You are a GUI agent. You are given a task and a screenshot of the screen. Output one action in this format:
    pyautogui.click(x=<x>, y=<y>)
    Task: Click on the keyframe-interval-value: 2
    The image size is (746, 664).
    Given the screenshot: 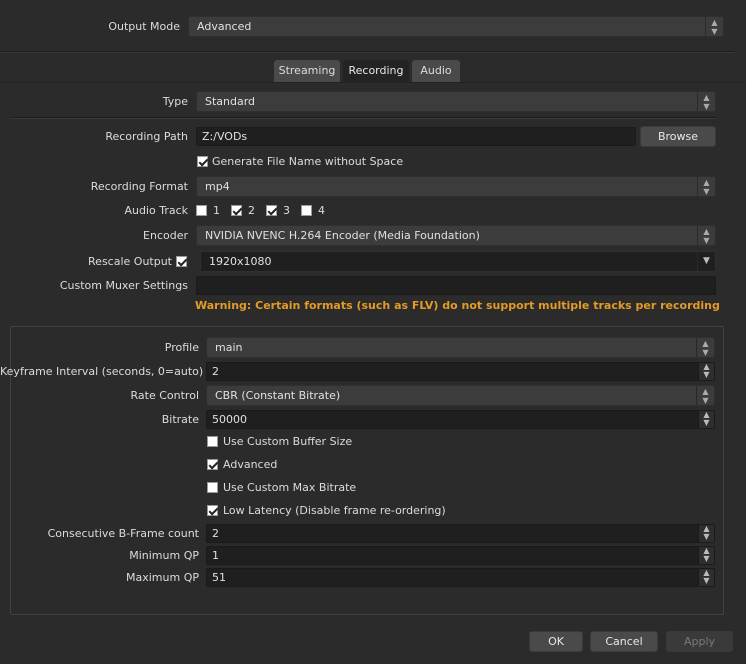 What is the action you would take?
    pyautogui.click(x=215, y=371)
    